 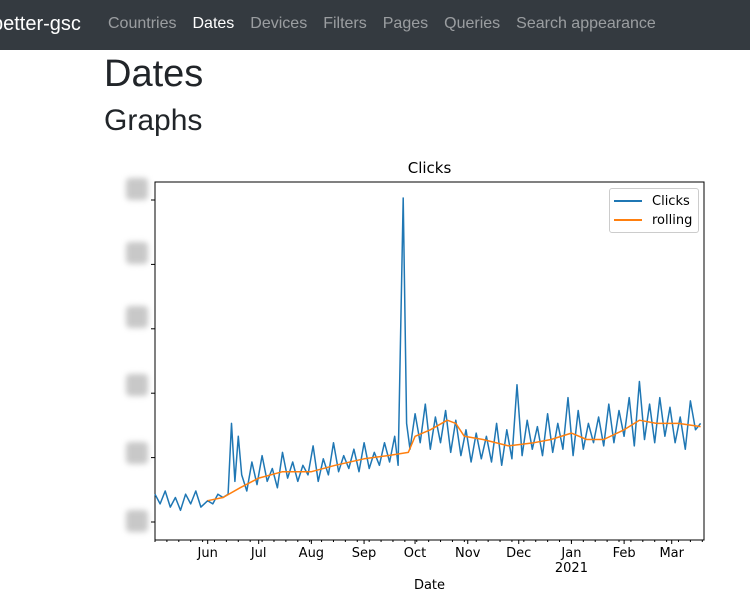 I want to click on x-tick-label: Feb, so click(x=624, y=553).